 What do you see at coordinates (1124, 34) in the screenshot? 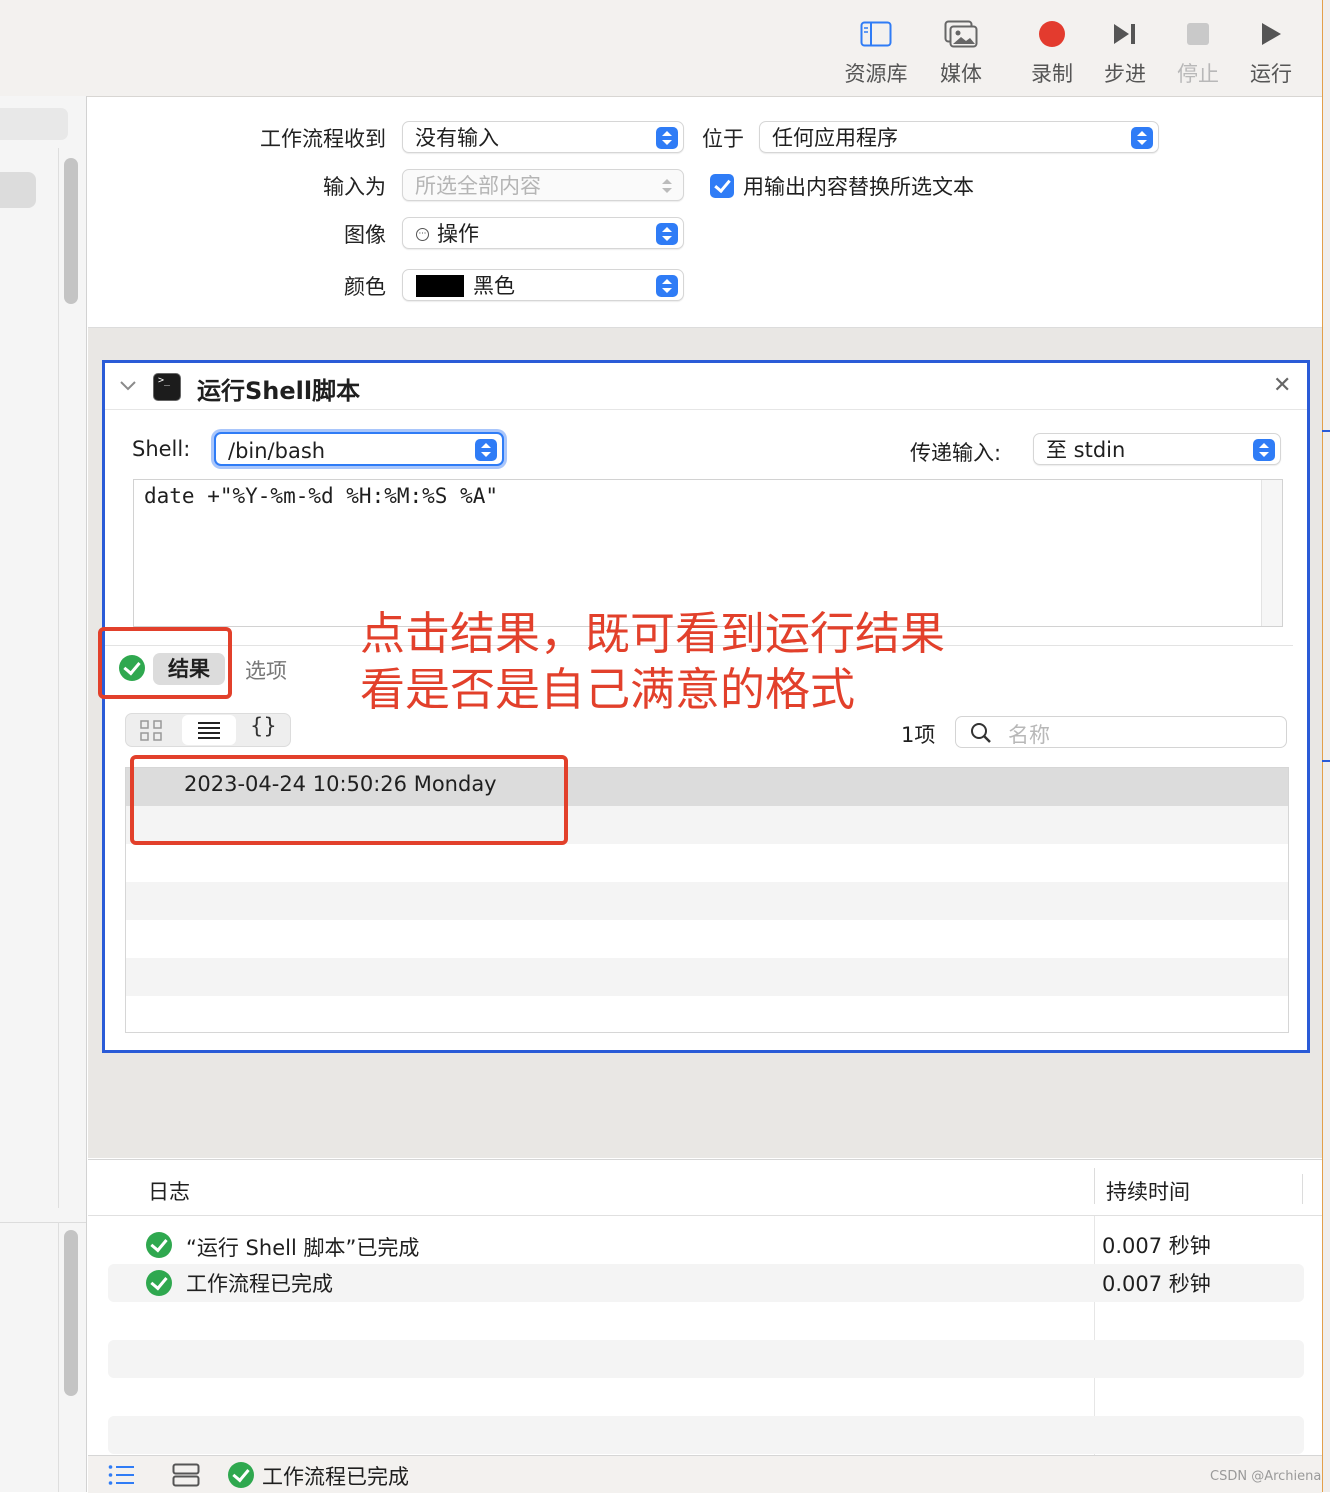
I see `step-icon` at bounding box center [1124, 34].